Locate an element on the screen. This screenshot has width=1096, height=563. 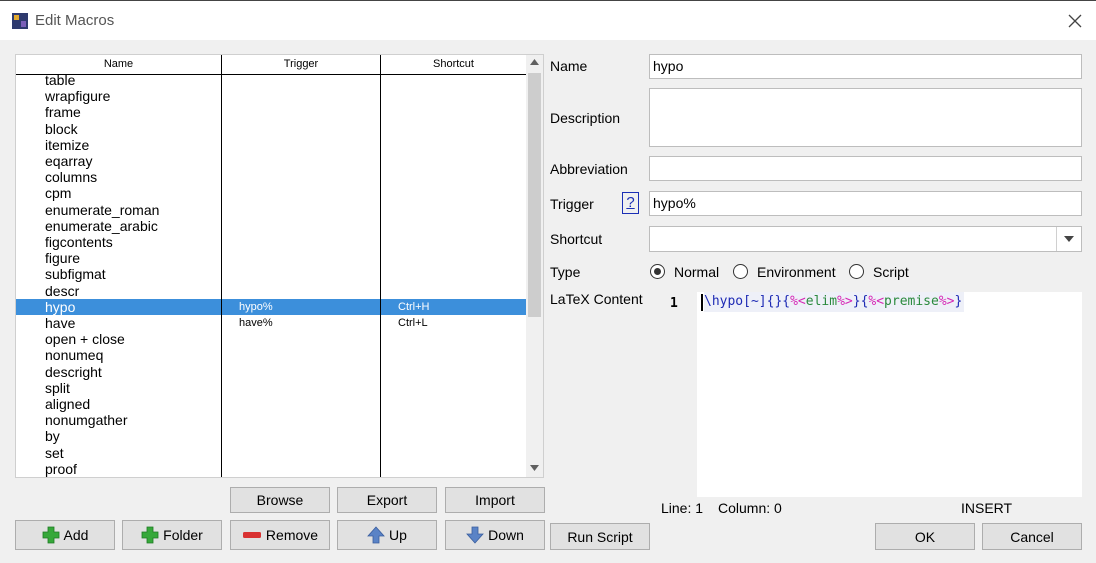
scroll-up-icon is located at coordinates (534, 62).